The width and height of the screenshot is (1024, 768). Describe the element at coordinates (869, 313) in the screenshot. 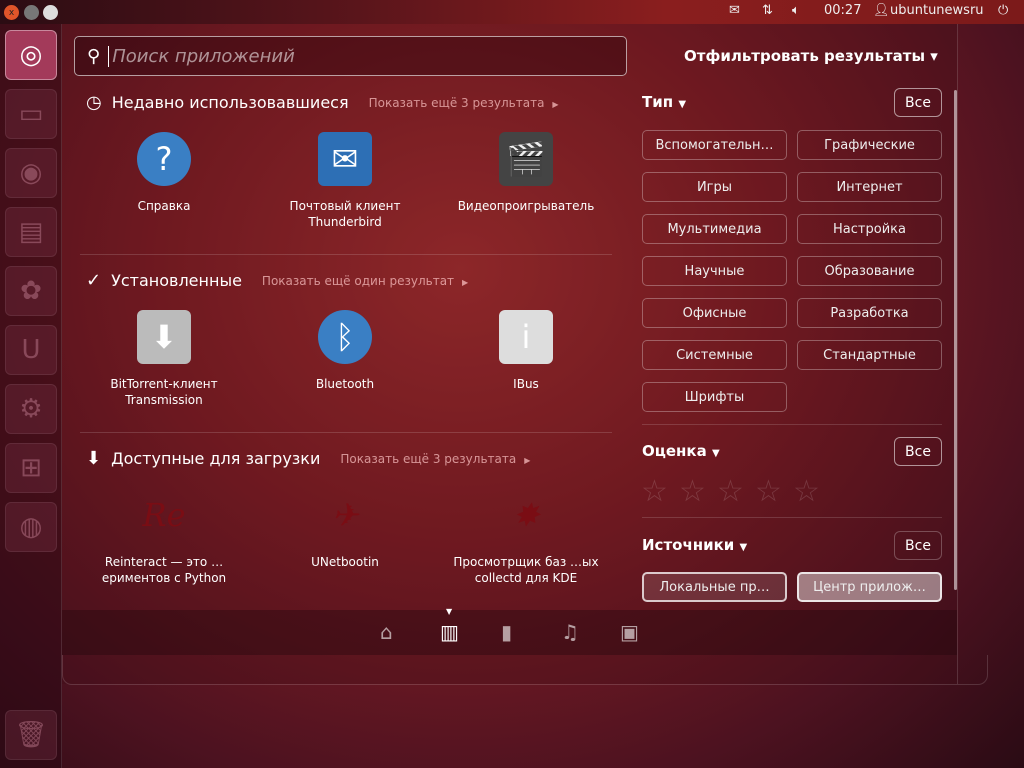

I see `type-filter-button: Разработка` at that location.